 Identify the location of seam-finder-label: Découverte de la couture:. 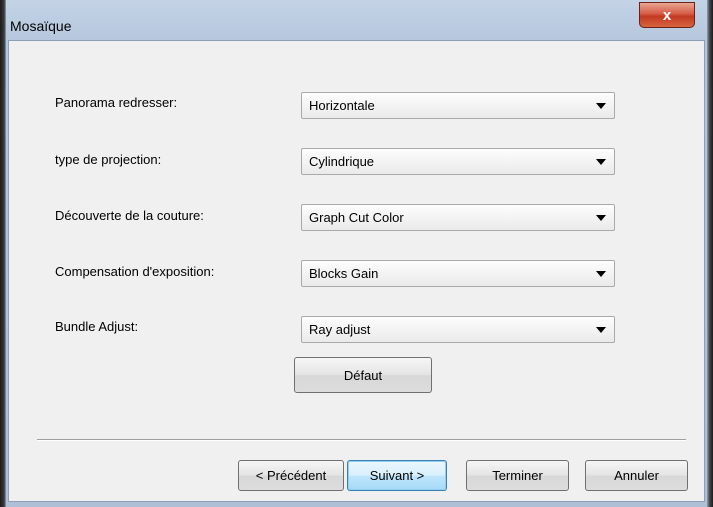
(129, 215).